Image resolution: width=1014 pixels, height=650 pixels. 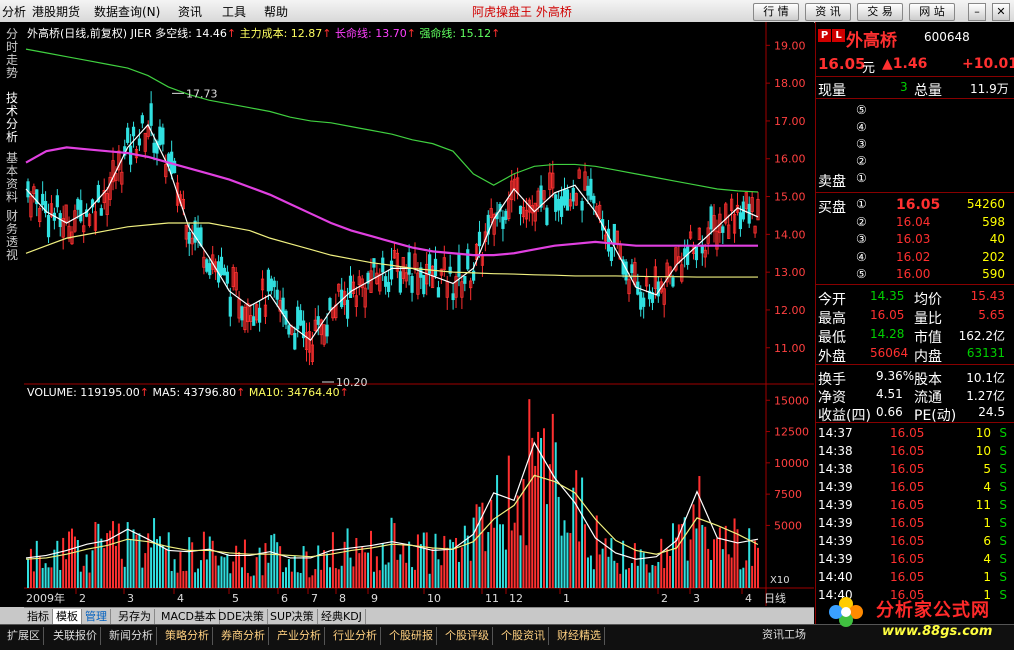 What do you see at coordinates (56, 11) in the screenshot?
I see `menu-hk-futures: 港股期货` at bounding box center [56, 11].